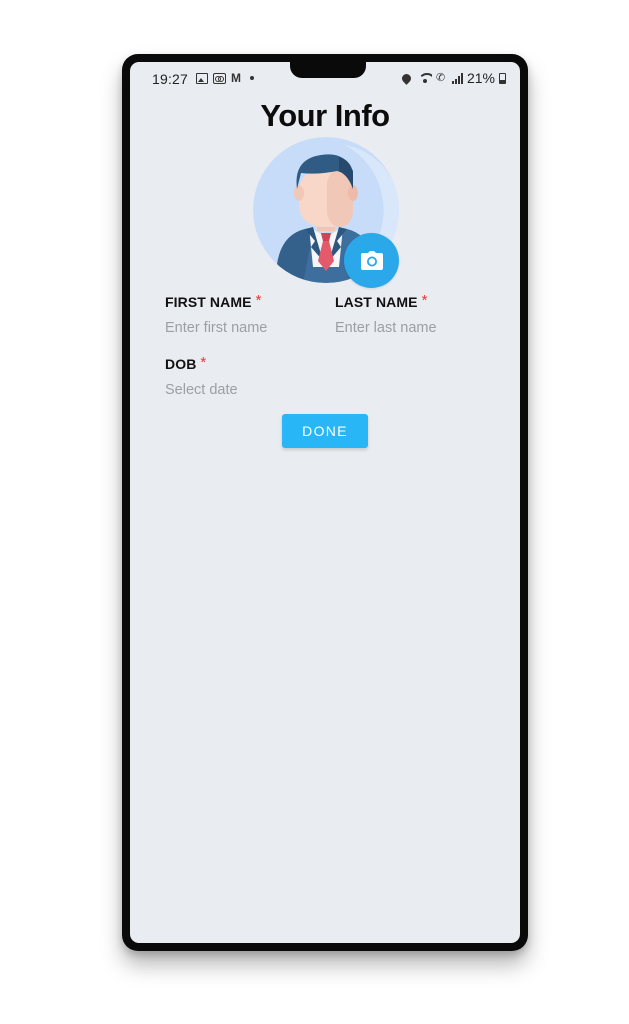 The image size is (629, 1024). What do you see at coordinates (219, 78) in the screenshot?
I see `voicemail-icon` at bounding box center [219, 78].